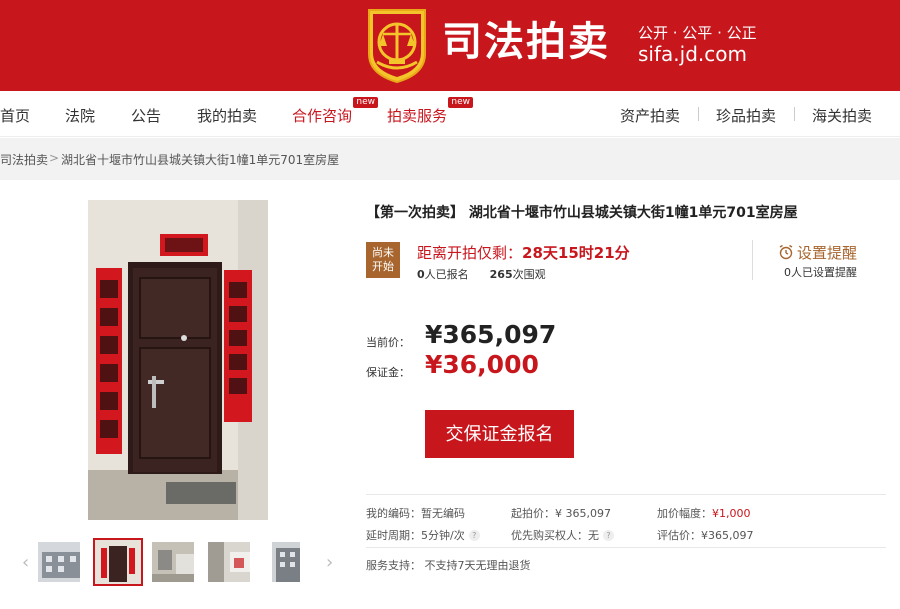  I want to click on nav-customs-auction: 海关拍卖, so click(842, 115).